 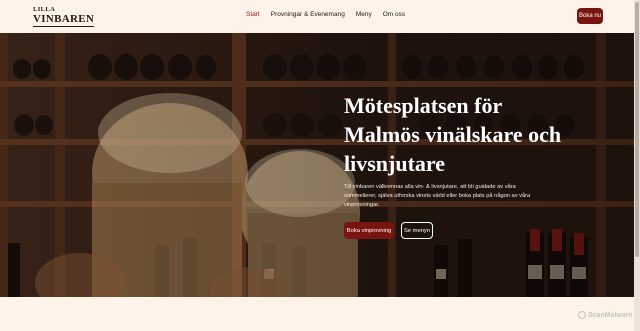 What do you see at coordinates (394, 14) in the screenshot?
I see `nav-item-om-oss: Om oss` at bounding box center [394, 14].